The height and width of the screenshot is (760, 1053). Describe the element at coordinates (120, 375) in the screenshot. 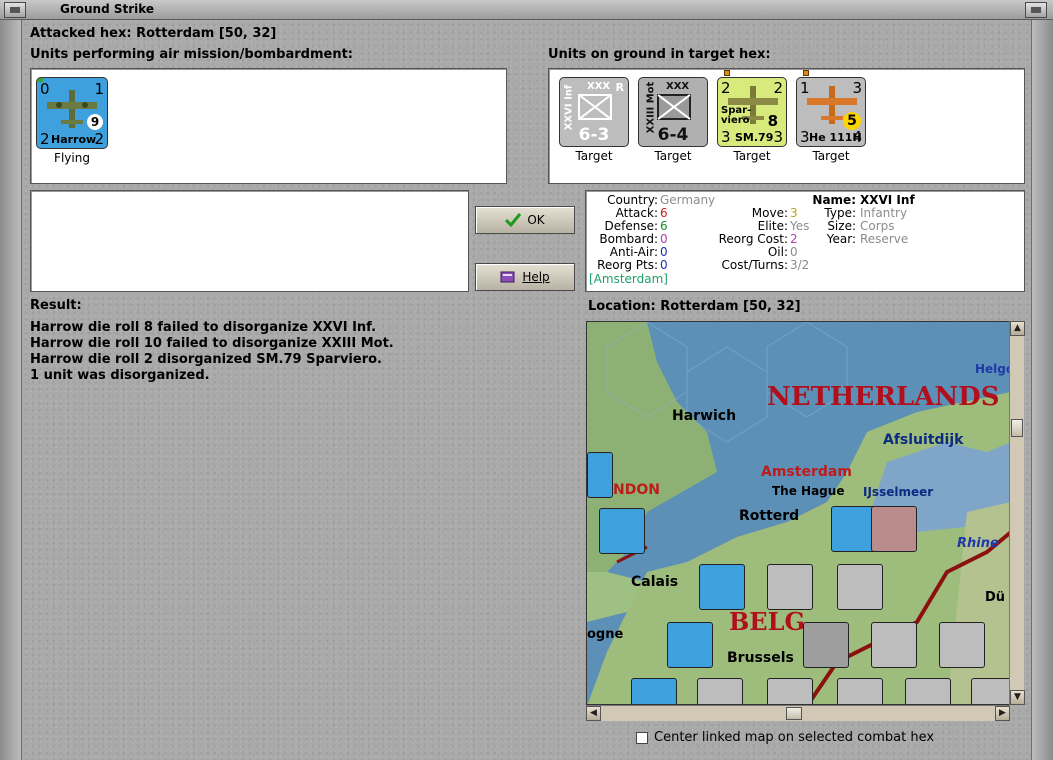

I see `result-line: 1 unit was disorganized.` at that location.